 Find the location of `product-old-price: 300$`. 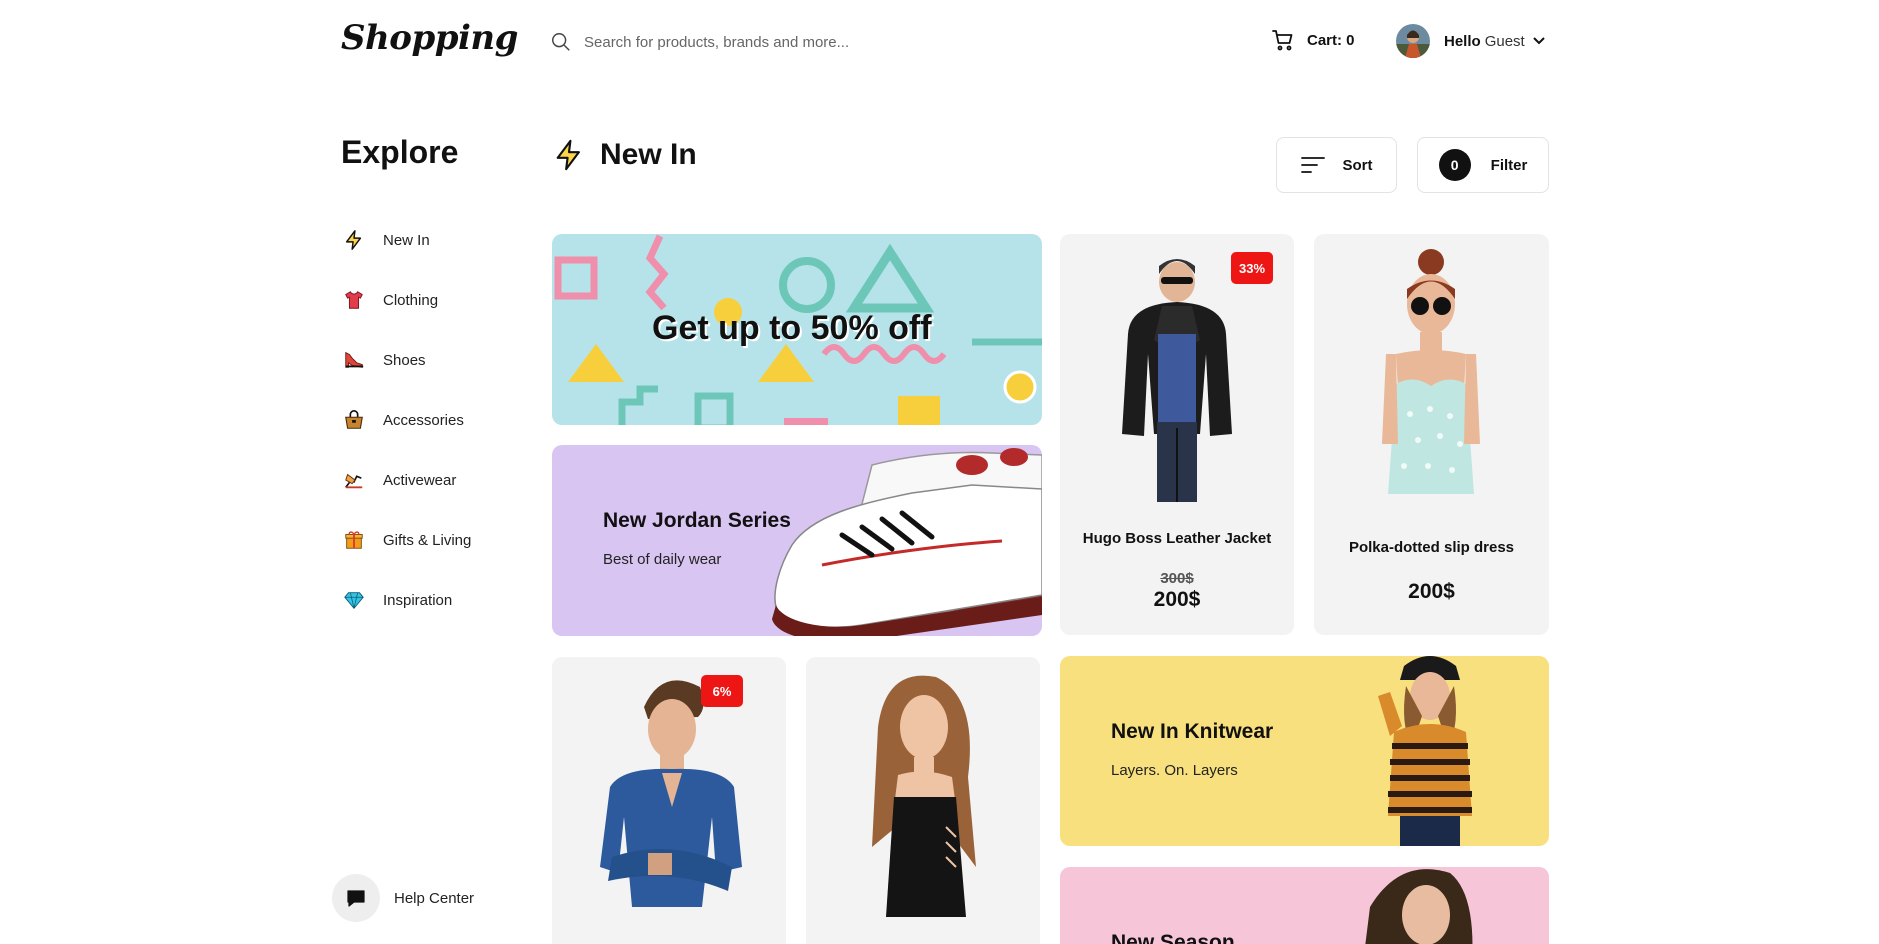

product-old-price: 300$ is located at coordinates (1177, 578).